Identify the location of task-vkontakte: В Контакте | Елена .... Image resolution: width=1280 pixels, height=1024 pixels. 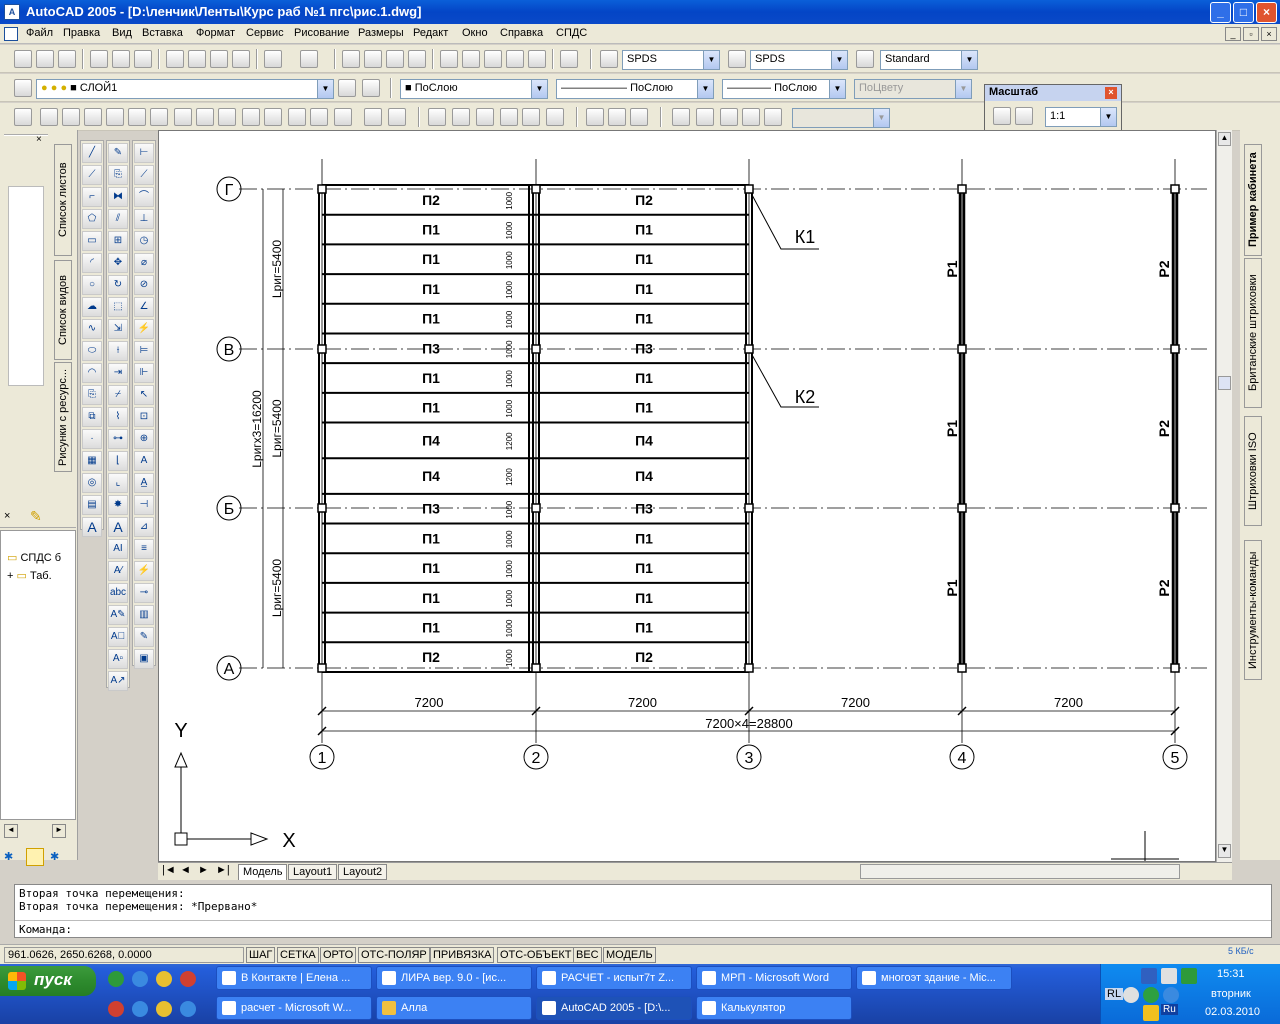
(294, 978).